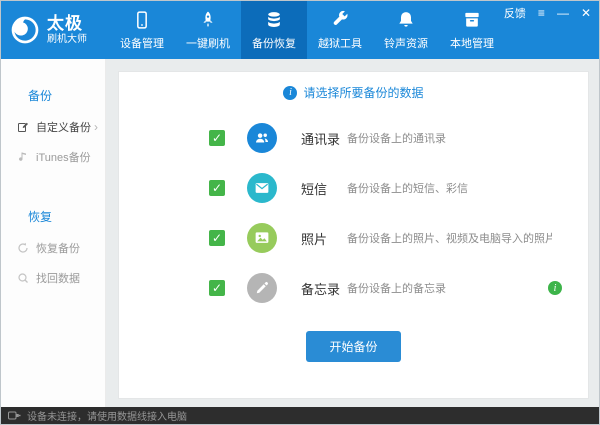  What do you see at coordinates (58, 249) in the screenshot?
I see `sidebar-item-label: 恢复备份` at bounding box center [58, 249].